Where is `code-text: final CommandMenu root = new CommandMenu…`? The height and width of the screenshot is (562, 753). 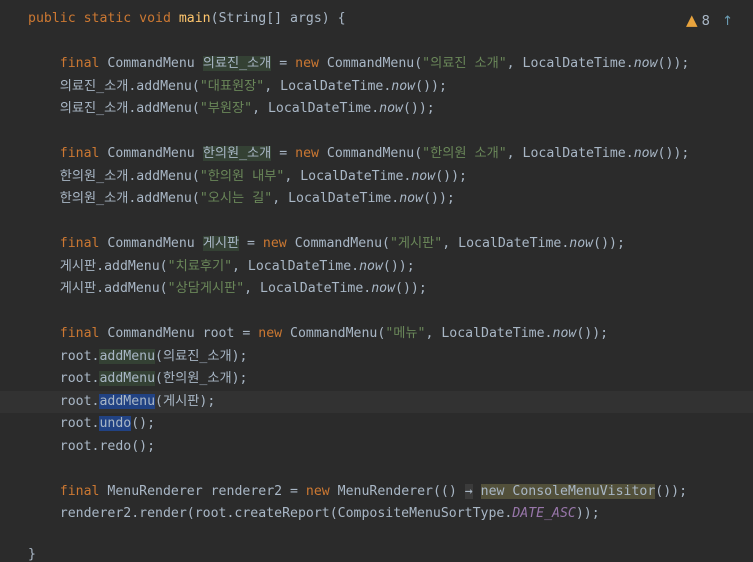 code-text: final CommandMenu root = new CommandMenu… is located at coordinates (318, 334).